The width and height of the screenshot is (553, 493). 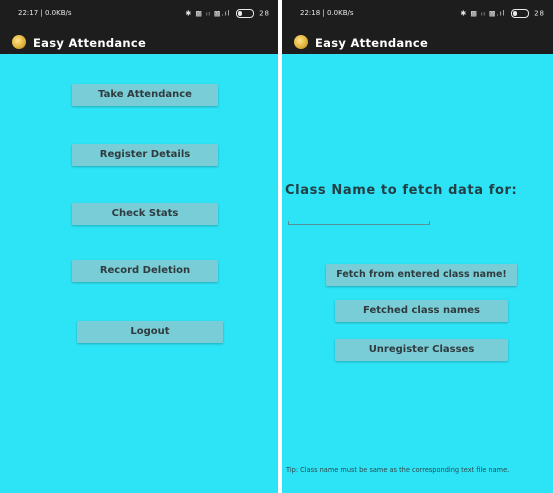 I want to click on status-time: 22:17 | 0.0KB/s, so click(x=45, y=13).